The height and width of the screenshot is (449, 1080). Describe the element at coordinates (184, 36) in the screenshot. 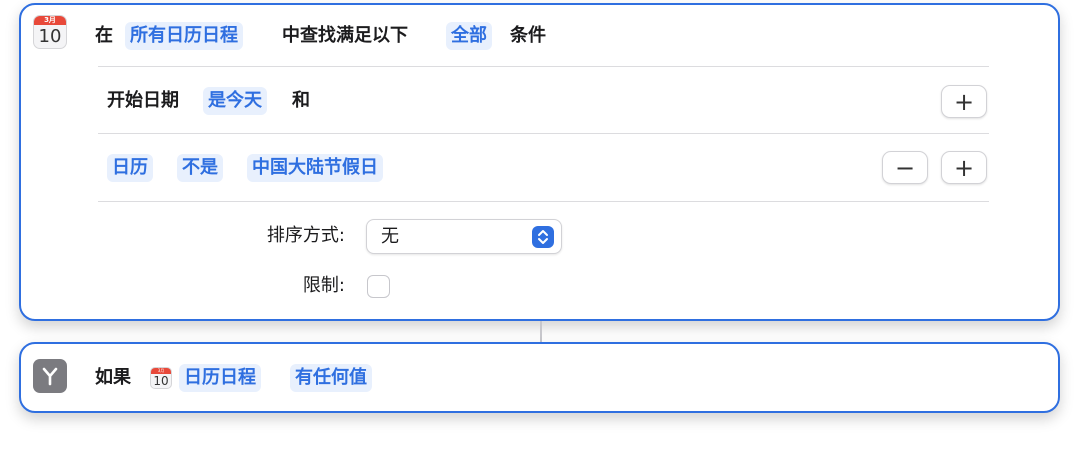

I see `source-token: 所有日历日程` at that location.